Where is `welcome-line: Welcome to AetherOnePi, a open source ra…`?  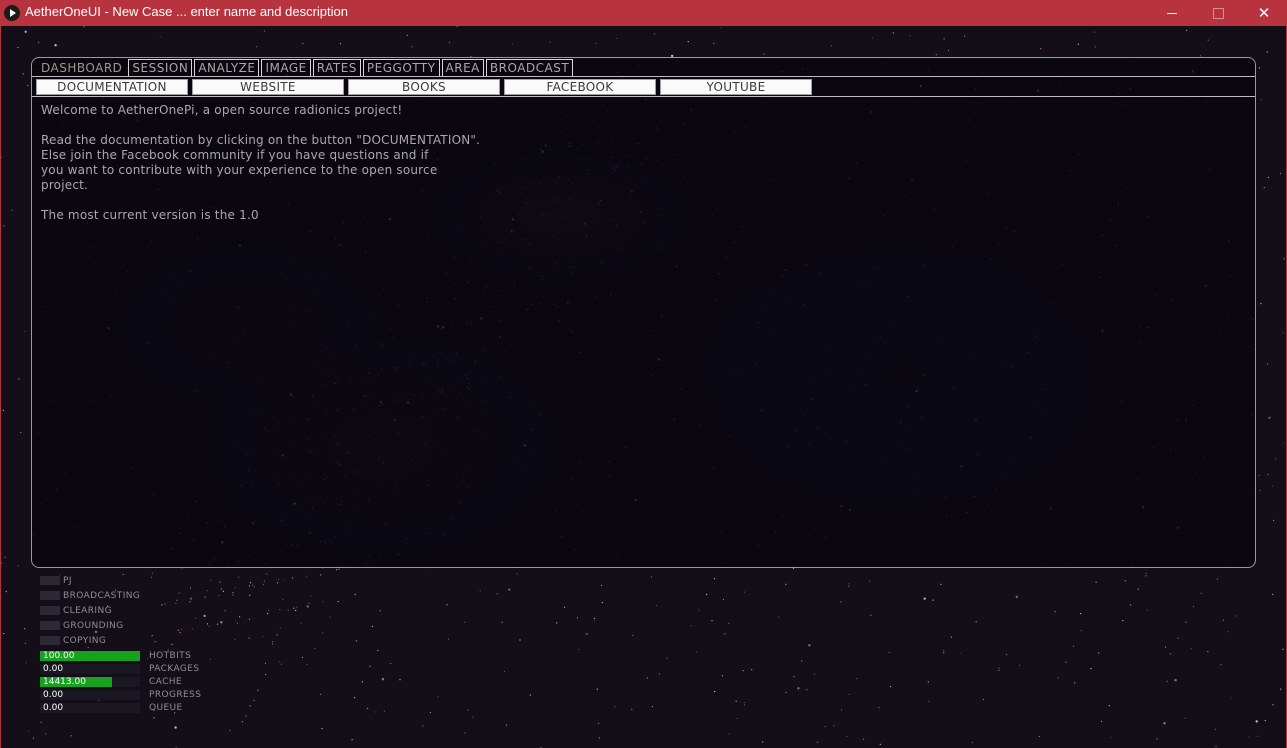
welcome-line: Welcome to AetherOnePi, a open source ra… is located at coordinates (222, 110).